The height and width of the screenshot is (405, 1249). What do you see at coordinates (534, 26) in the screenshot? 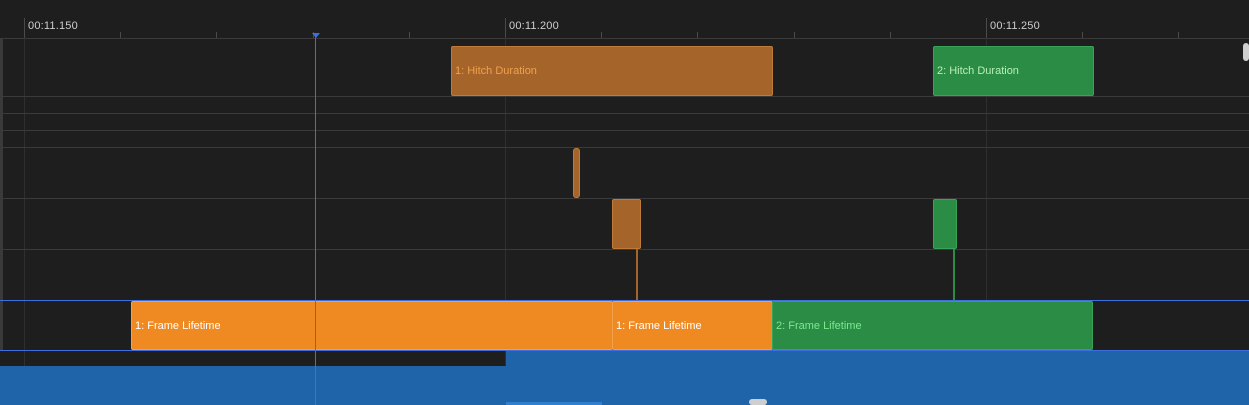
I see `ruler-label-2: 00:11.200` at bounding box center [534, 26].